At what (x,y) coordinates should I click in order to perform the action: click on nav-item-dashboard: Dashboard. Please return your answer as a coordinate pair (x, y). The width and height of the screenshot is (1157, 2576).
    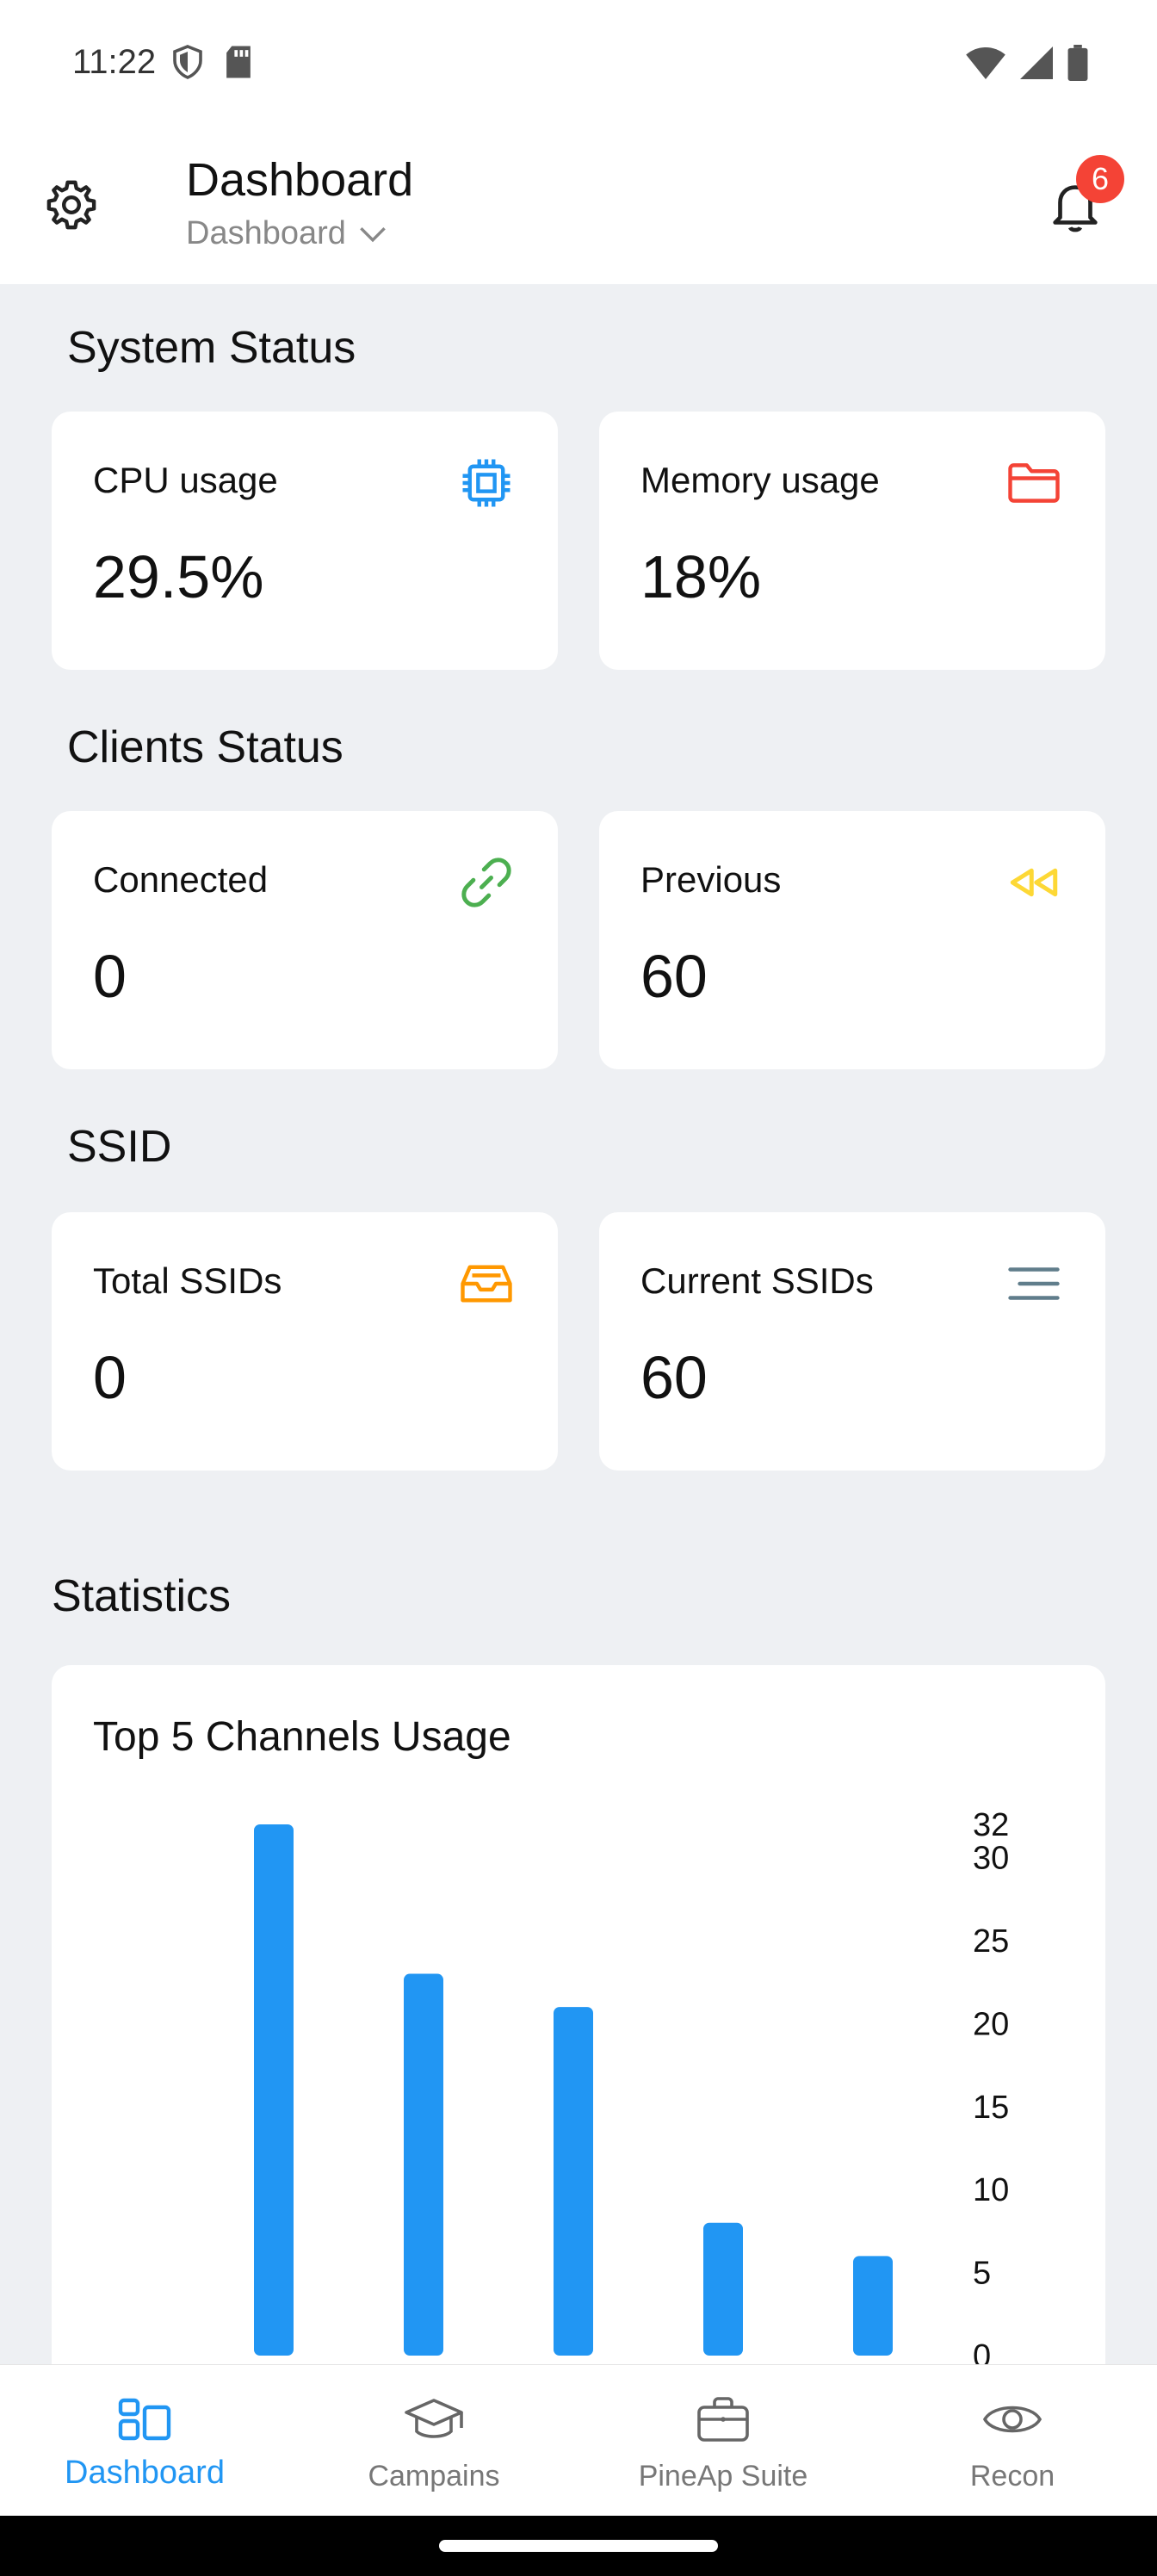
    Looking at the image, I should click on (145, 2441).